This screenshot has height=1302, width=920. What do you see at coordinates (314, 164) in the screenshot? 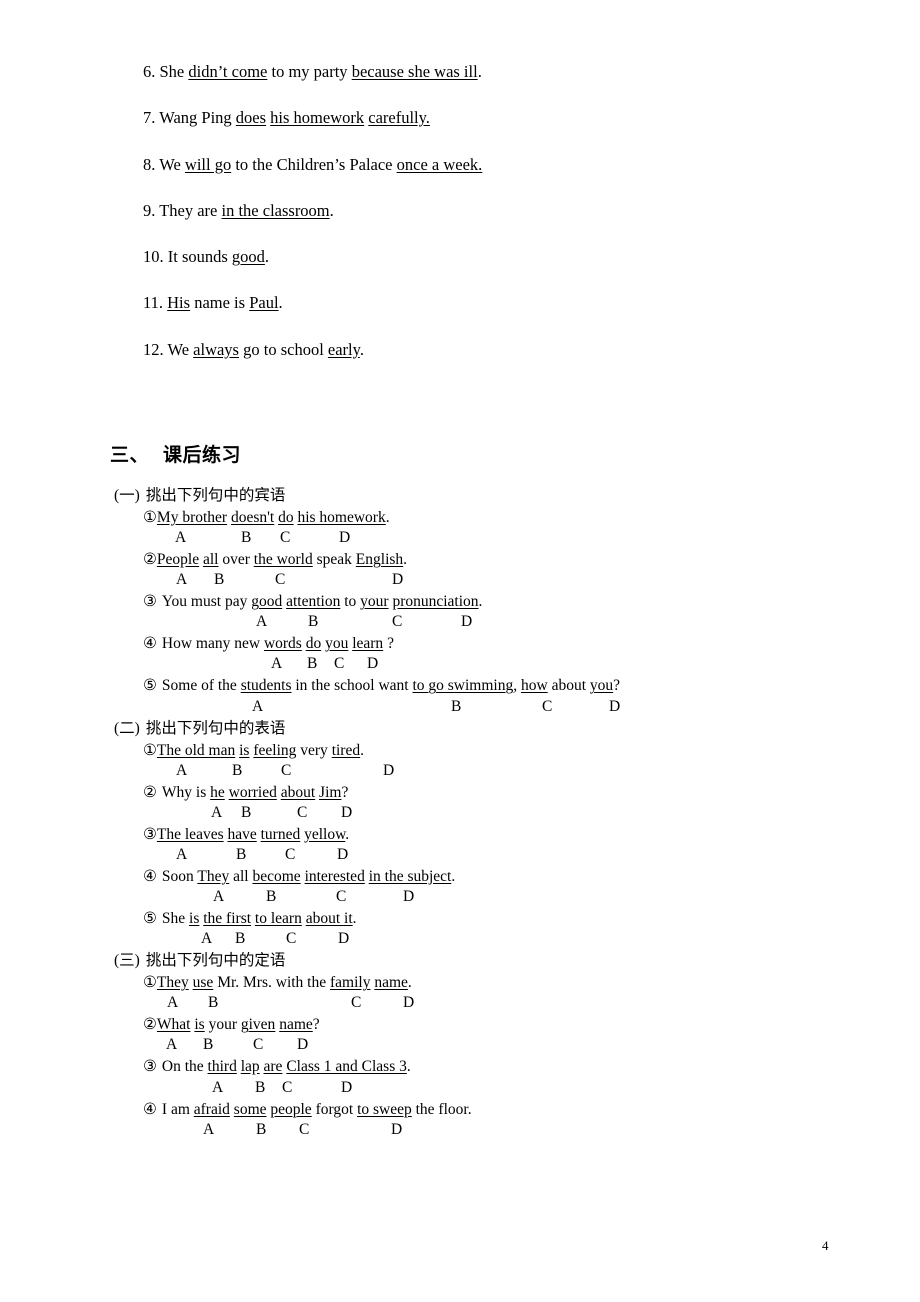
I see `sentence-text: to the Children’s Palace` at bounding box center [314, 164].